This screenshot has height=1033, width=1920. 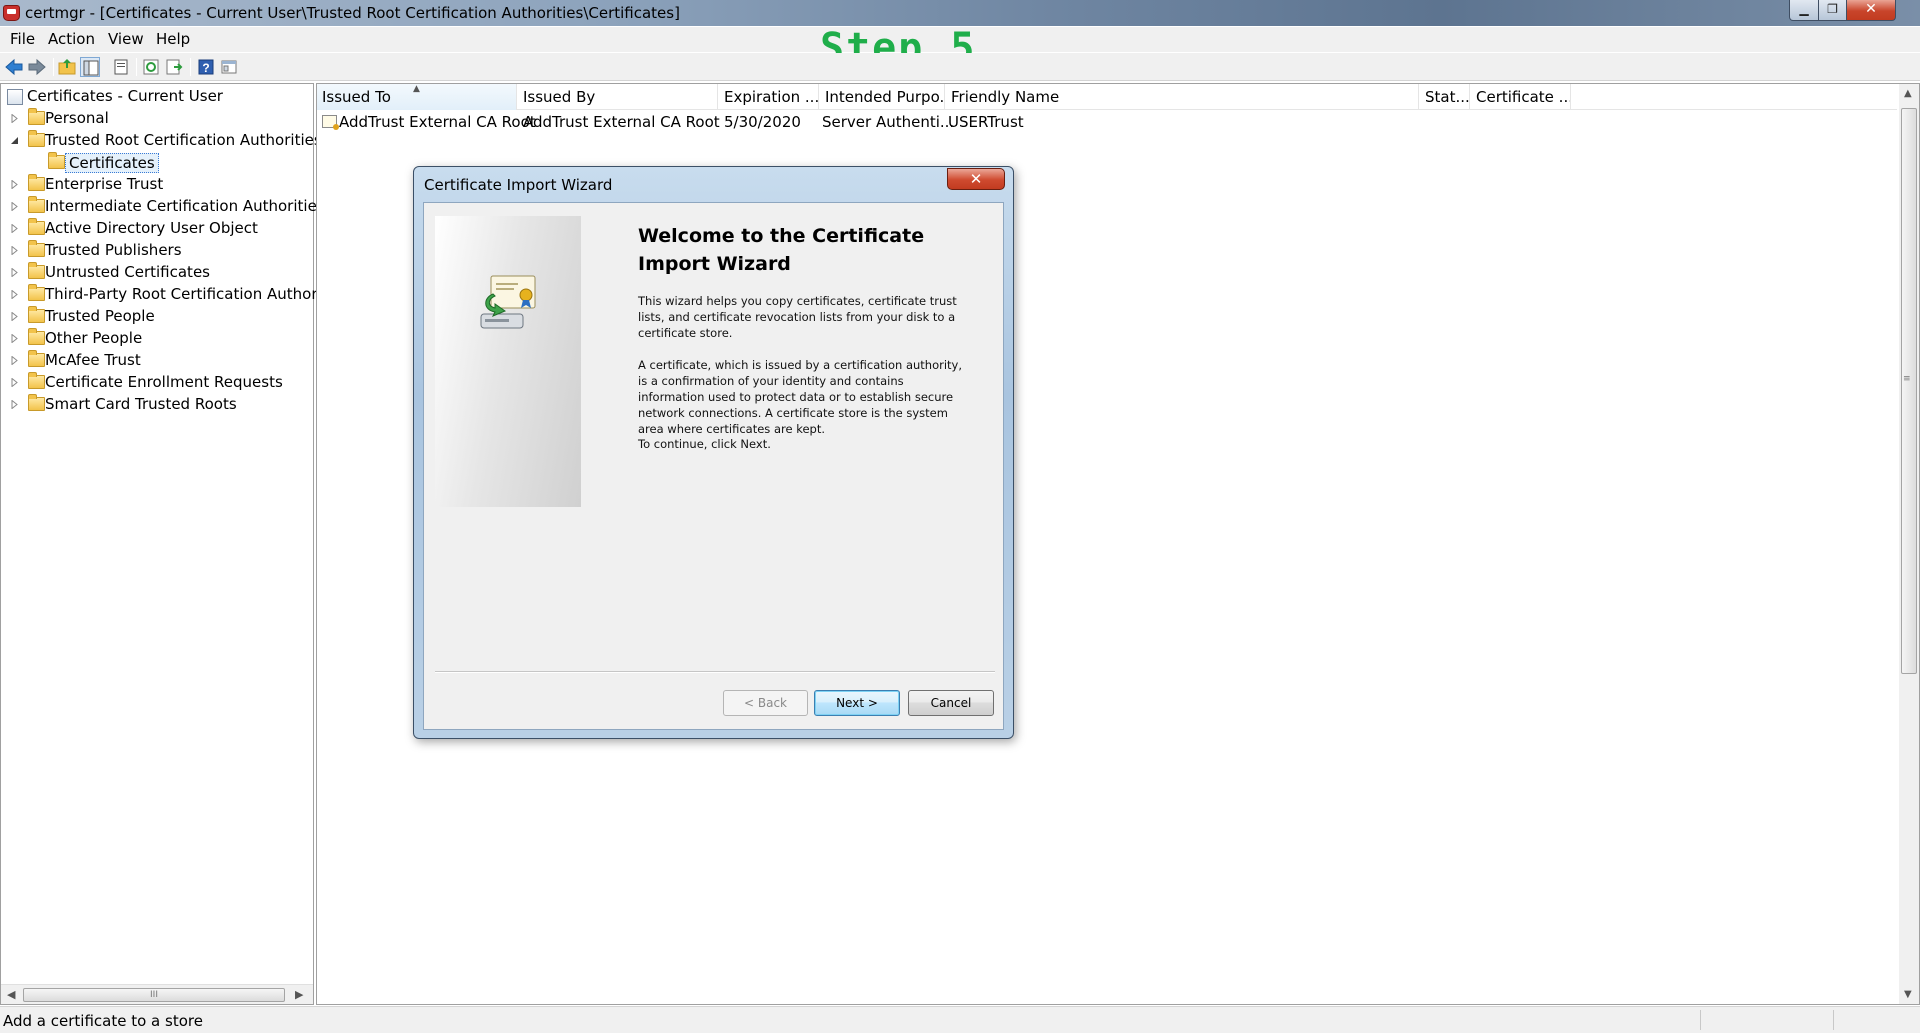 I want to click on column-issued-to-label: Issued To, so click(x=356, y=97).